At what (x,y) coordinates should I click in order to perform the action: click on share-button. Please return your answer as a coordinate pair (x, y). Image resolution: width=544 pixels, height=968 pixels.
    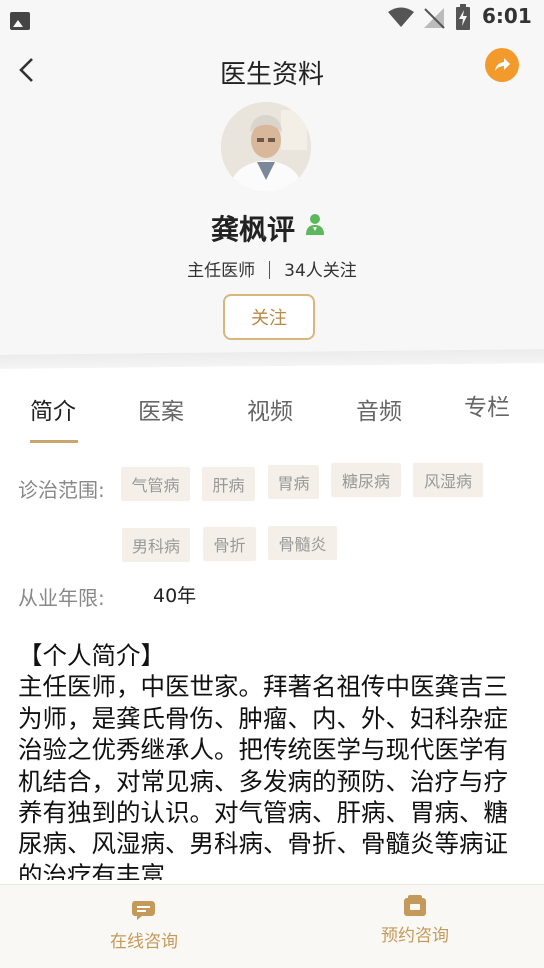
    Looking at the image, I should click on (502, 65).